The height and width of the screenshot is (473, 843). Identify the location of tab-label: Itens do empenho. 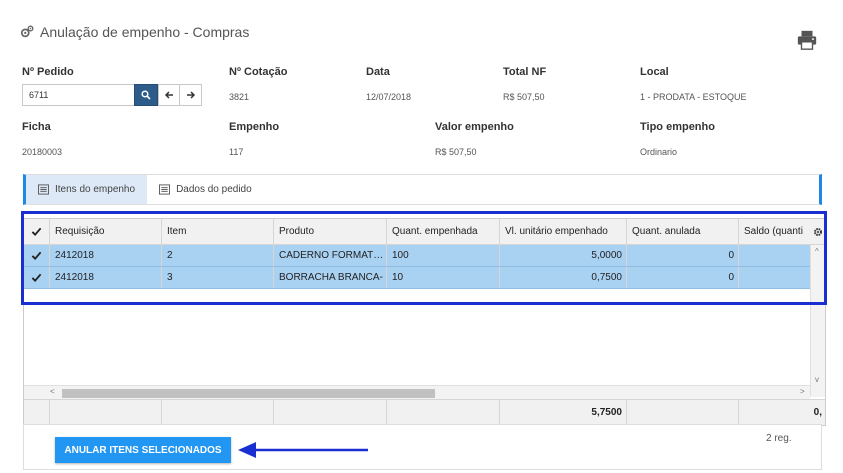
(95, 189).